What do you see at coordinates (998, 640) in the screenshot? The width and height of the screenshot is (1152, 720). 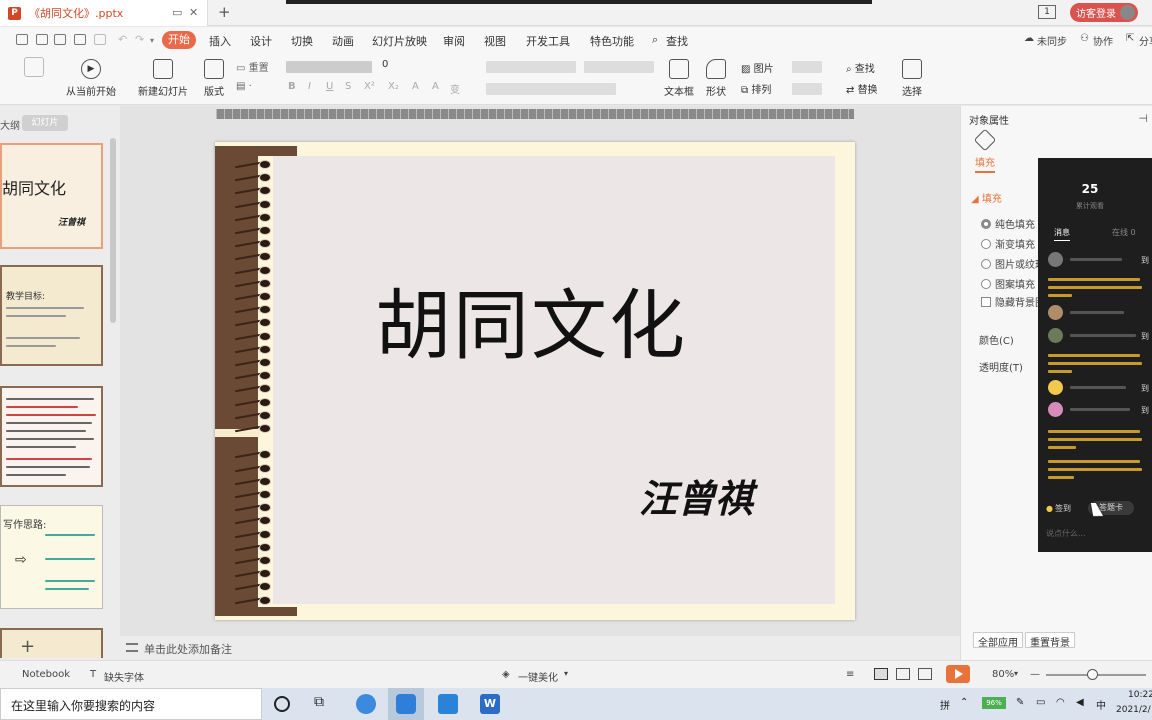 I see `apply-all-button: 全部应用` at bounding box center [998, 640].